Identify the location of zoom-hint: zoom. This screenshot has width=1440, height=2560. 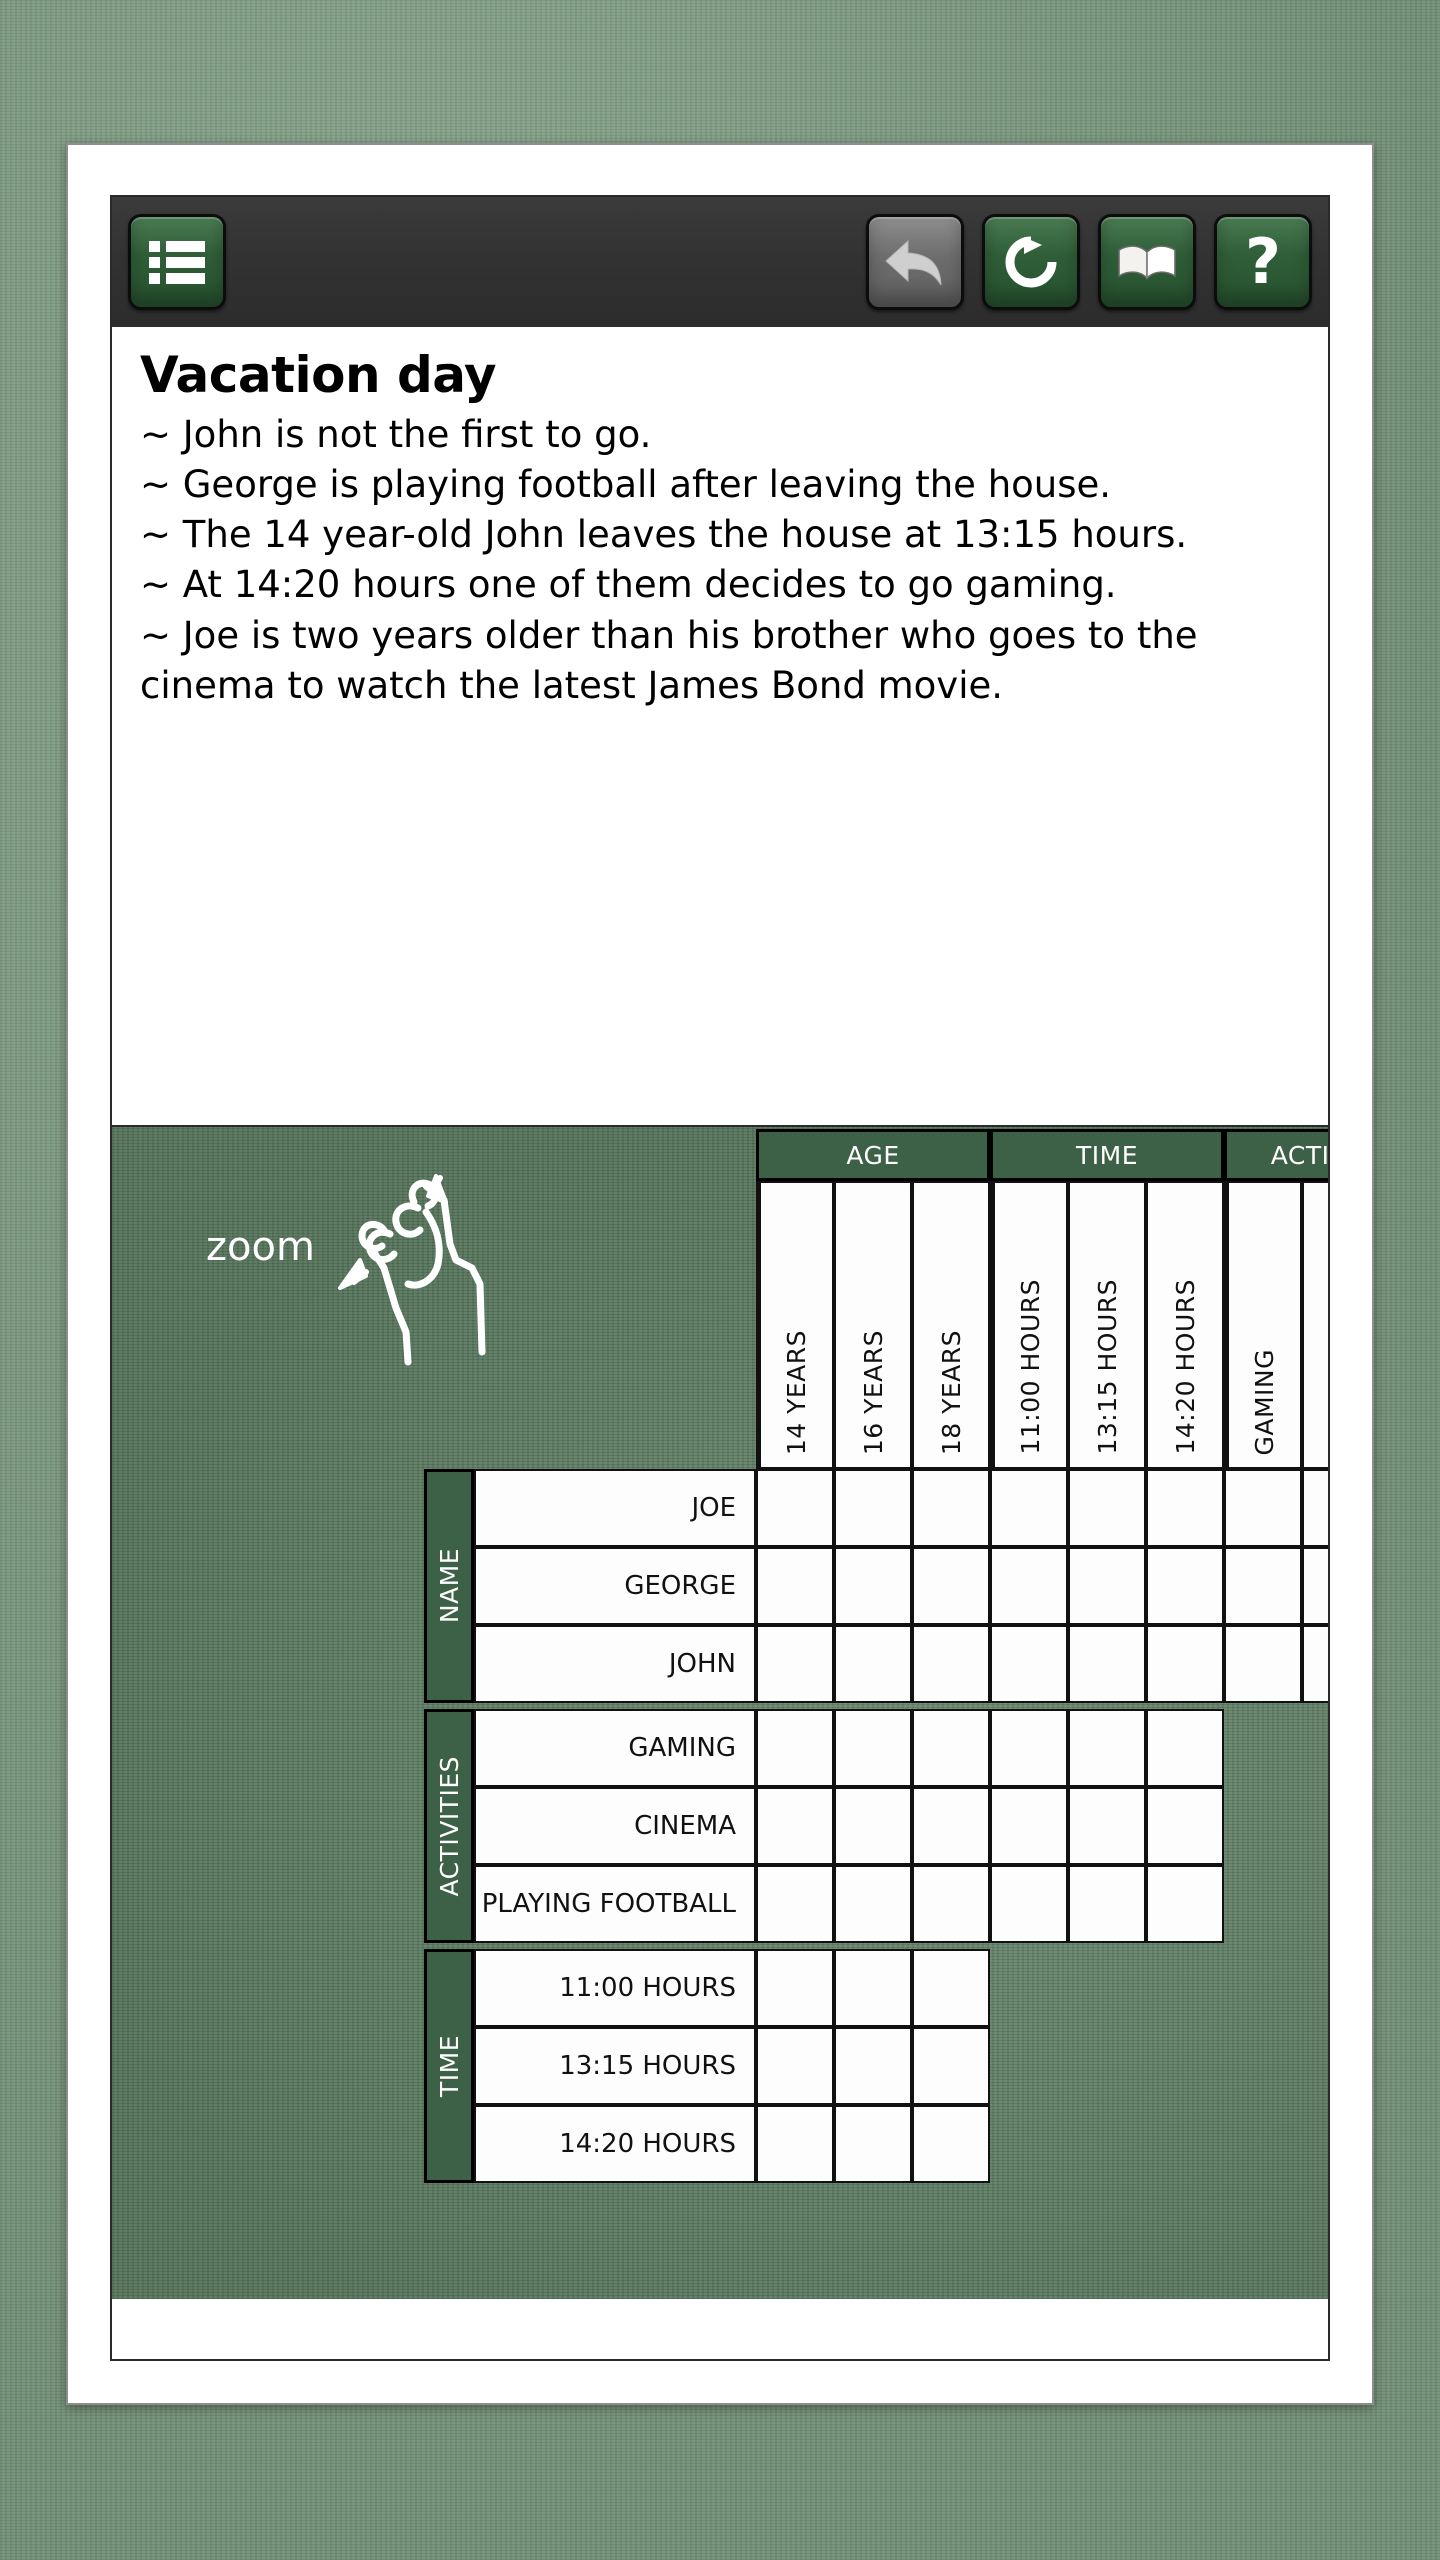
(367, 1292).